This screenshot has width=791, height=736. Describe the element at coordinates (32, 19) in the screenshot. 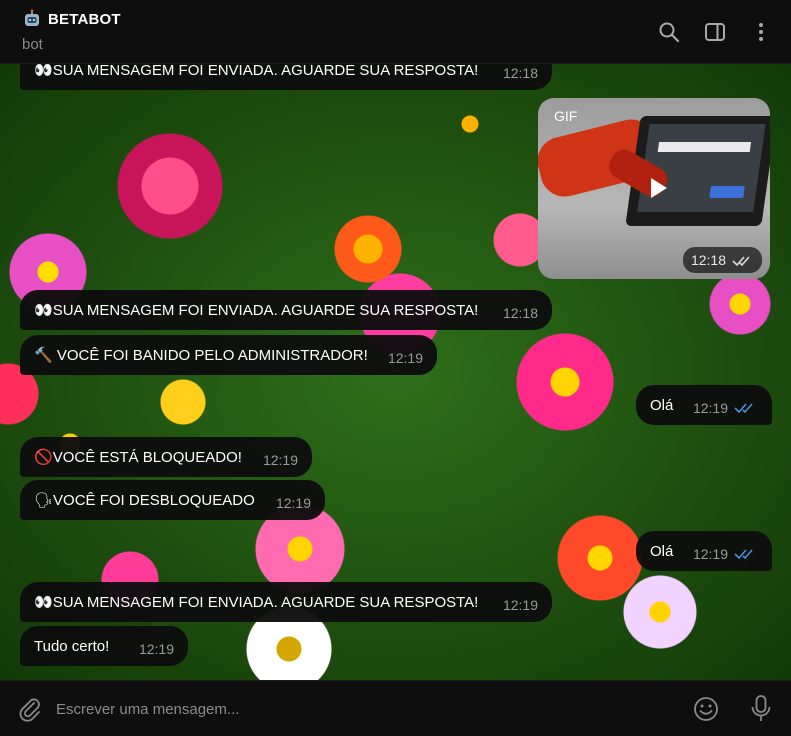

I see `robot-icon` at that location.